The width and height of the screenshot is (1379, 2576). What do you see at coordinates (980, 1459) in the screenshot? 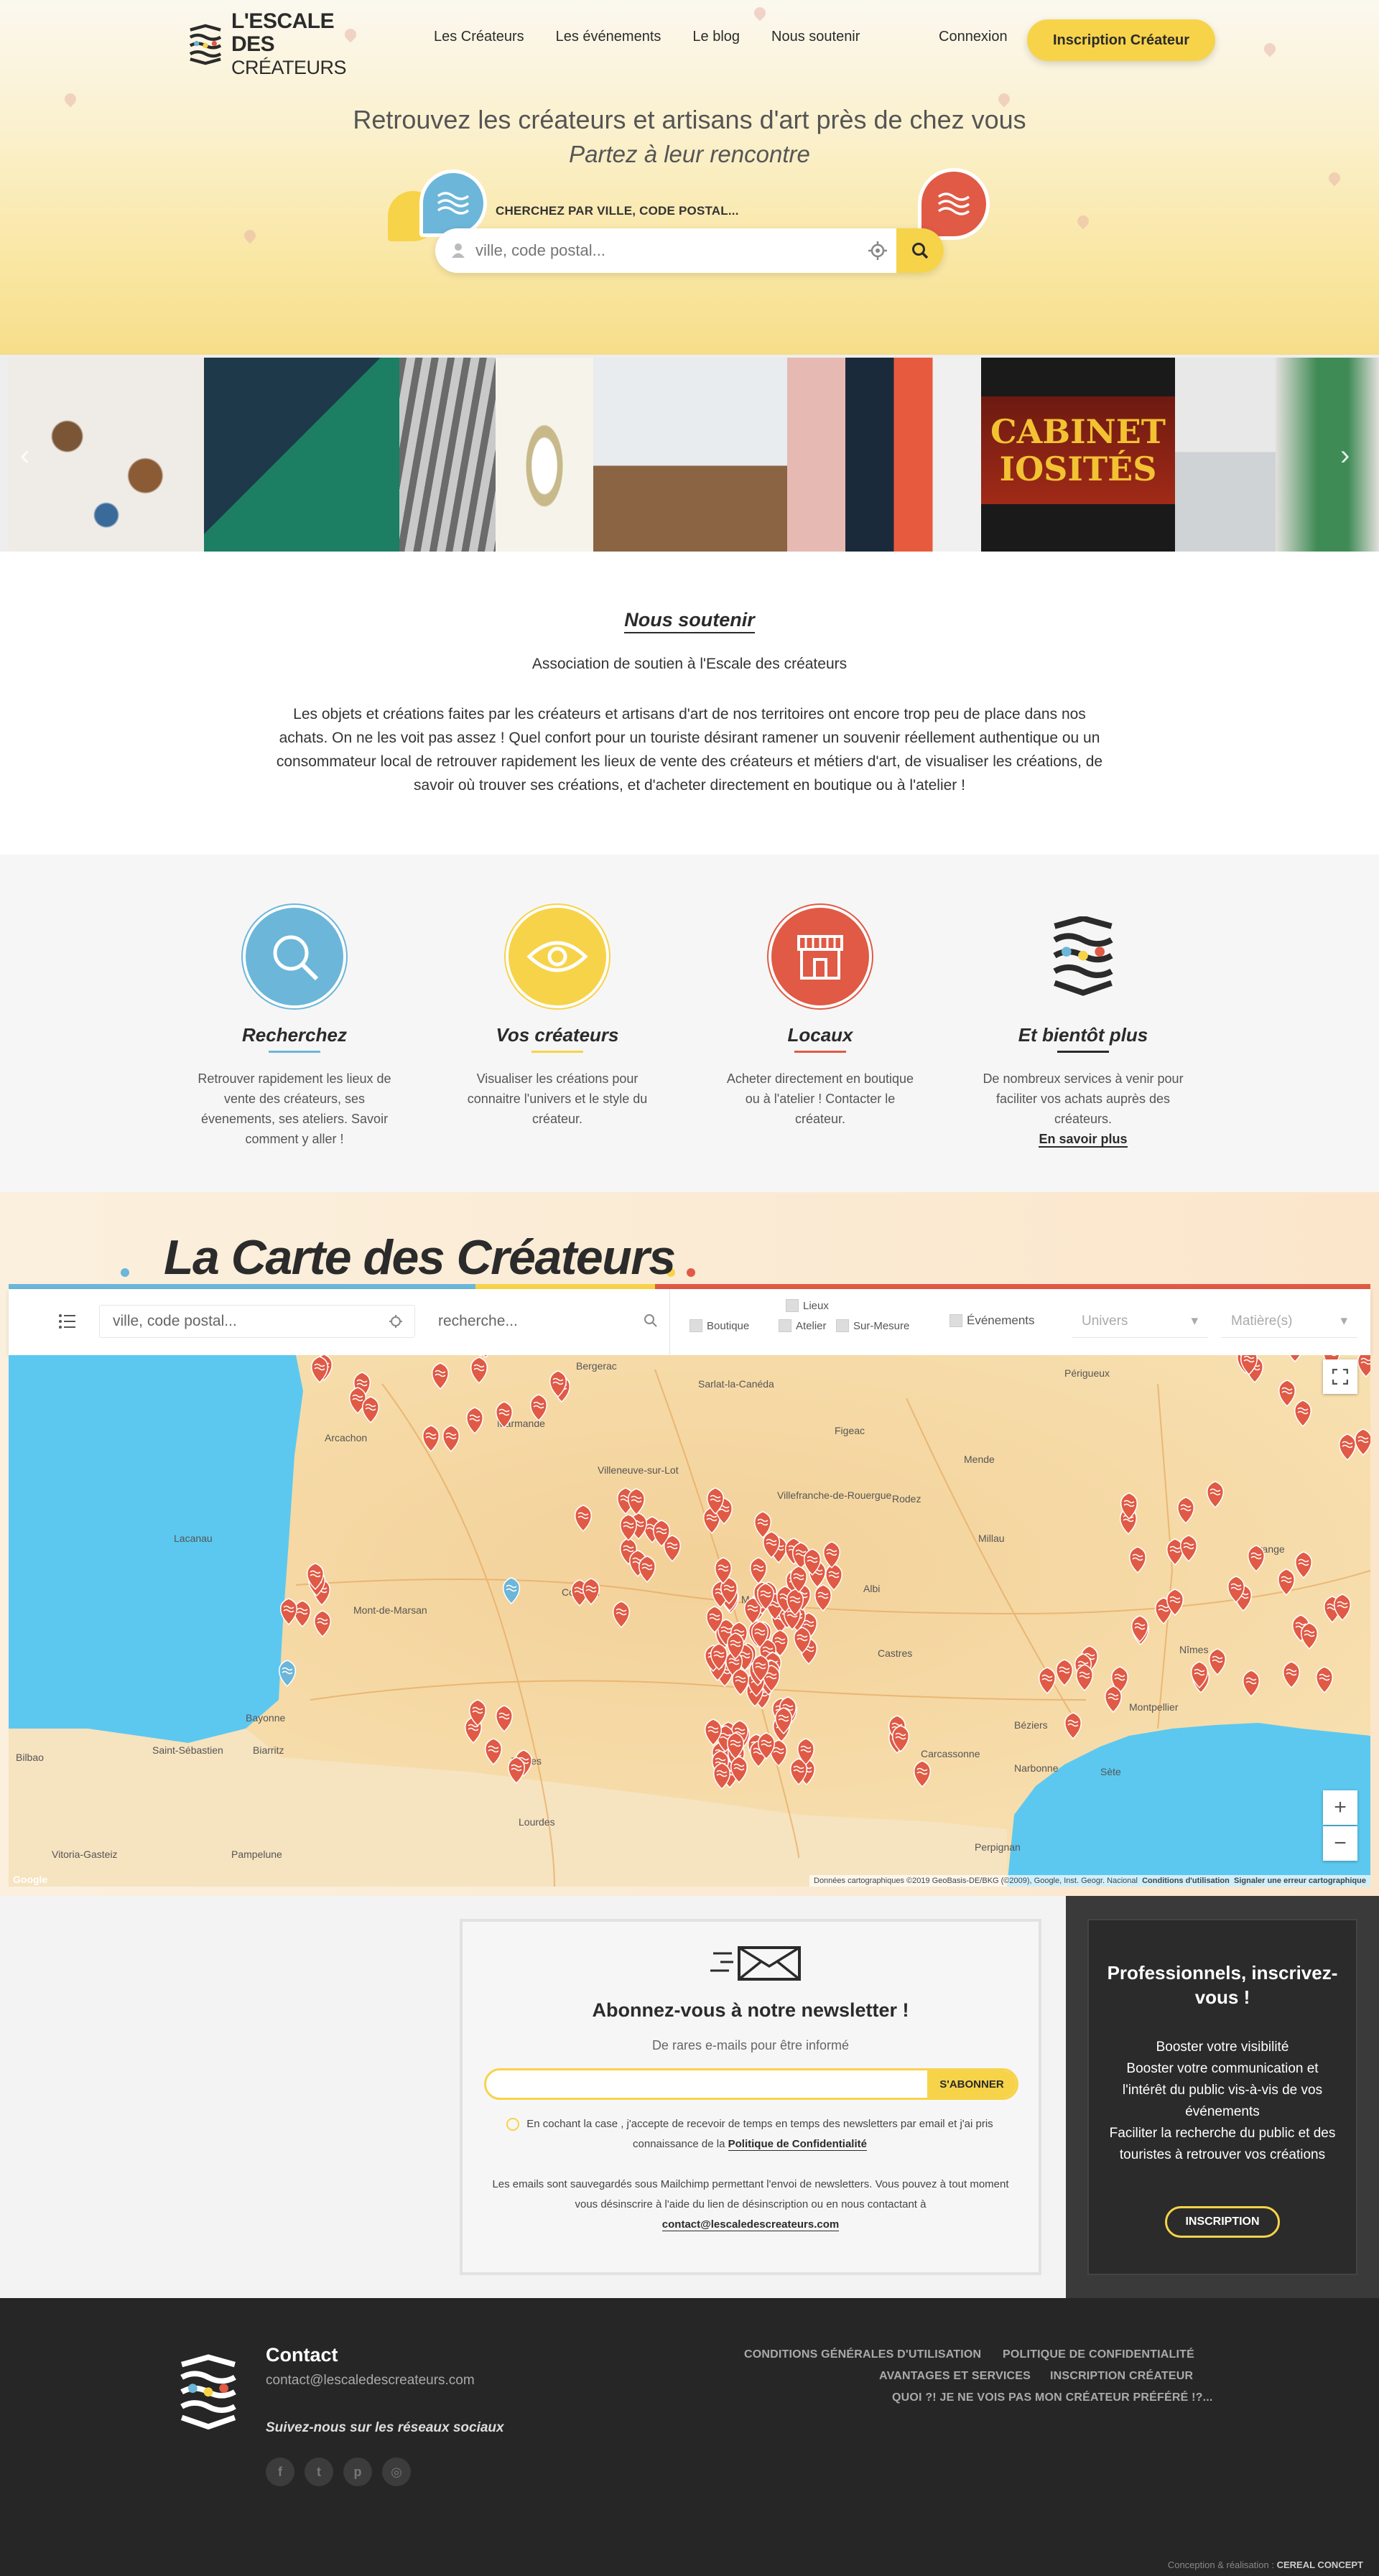
I see `map-place-label: Mende` at bounding box center [980, 1459].